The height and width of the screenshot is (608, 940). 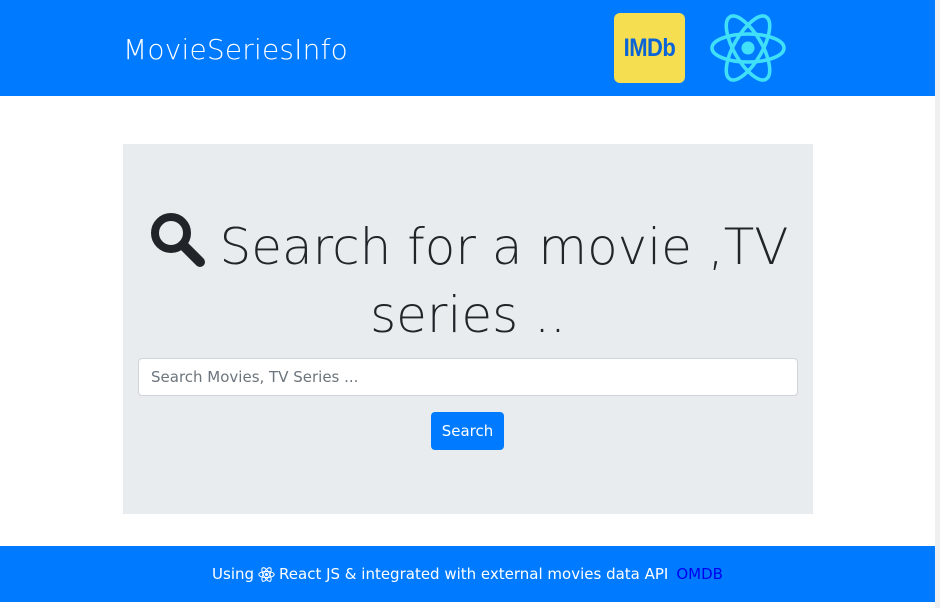 I want to click on search-button: Search, so click(x=467, y=431).